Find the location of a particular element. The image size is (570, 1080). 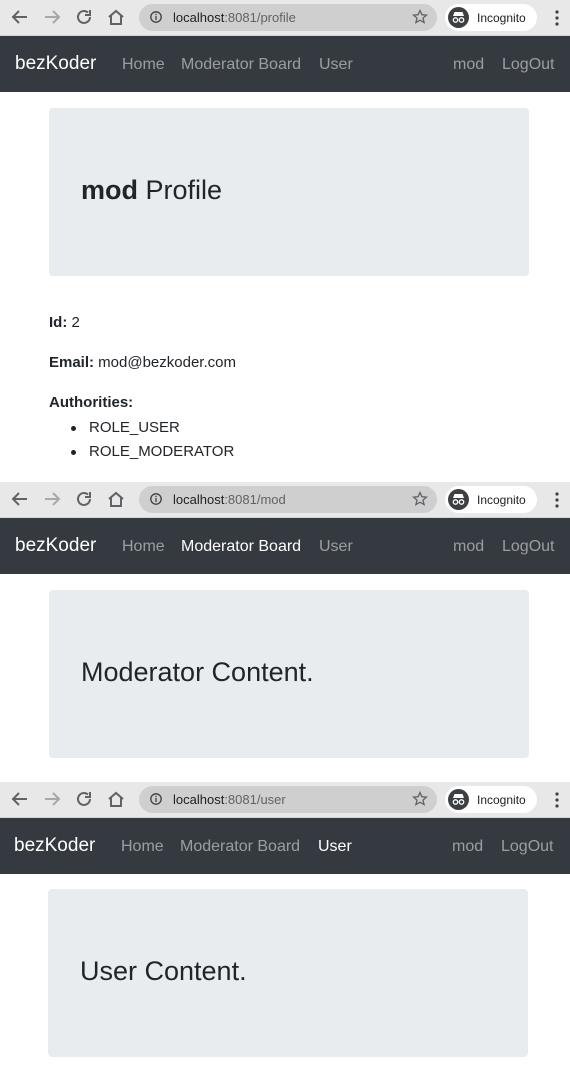

url-text: localhost:8081/mod is located at coordinates (229, 499).